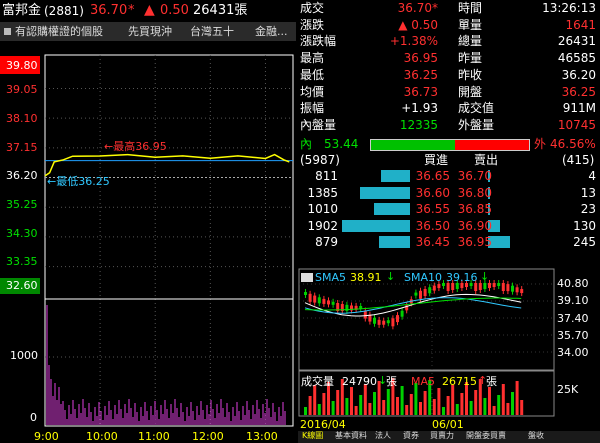 The width and height of the screenshot is (600, 443). Describe the element at coordinates (24, 355) in the screenshot. I see `vol-tick-1000: 1000` at that location.